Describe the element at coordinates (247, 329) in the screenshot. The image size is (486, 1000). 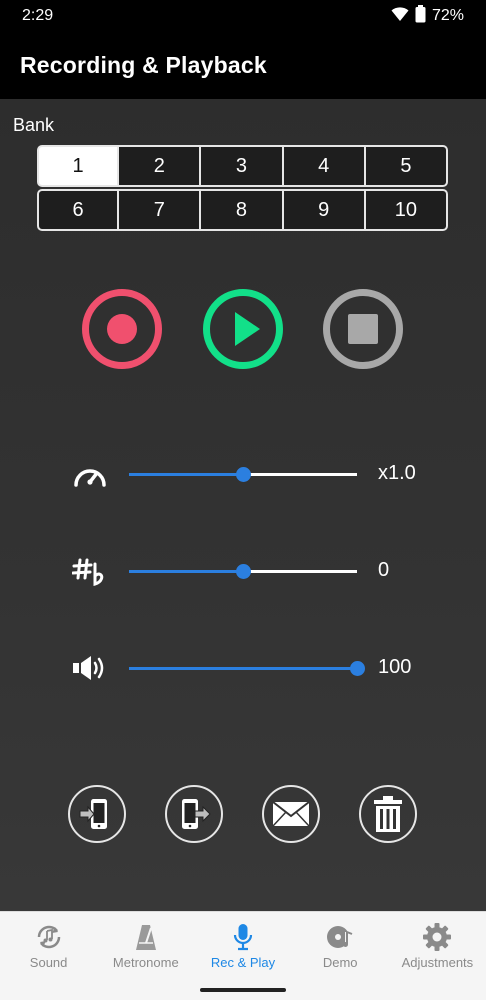
I see `play-icon` at that location.